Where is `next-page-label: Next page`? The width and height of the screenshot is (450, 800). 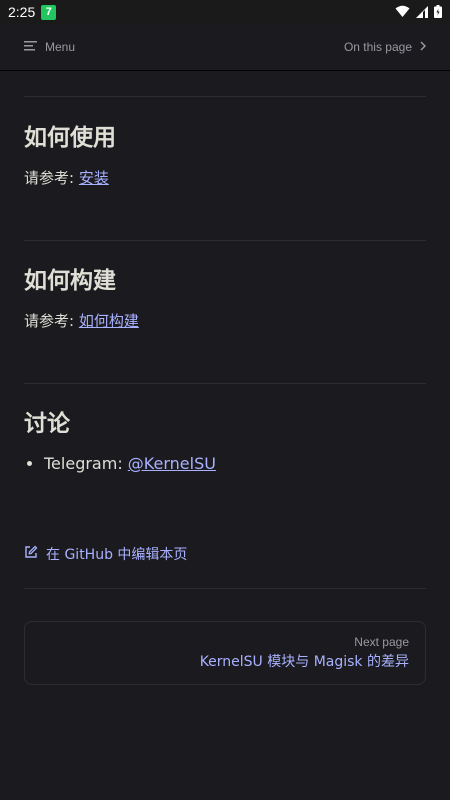
next-page-label: Next page is located at coordinates (381, 642).